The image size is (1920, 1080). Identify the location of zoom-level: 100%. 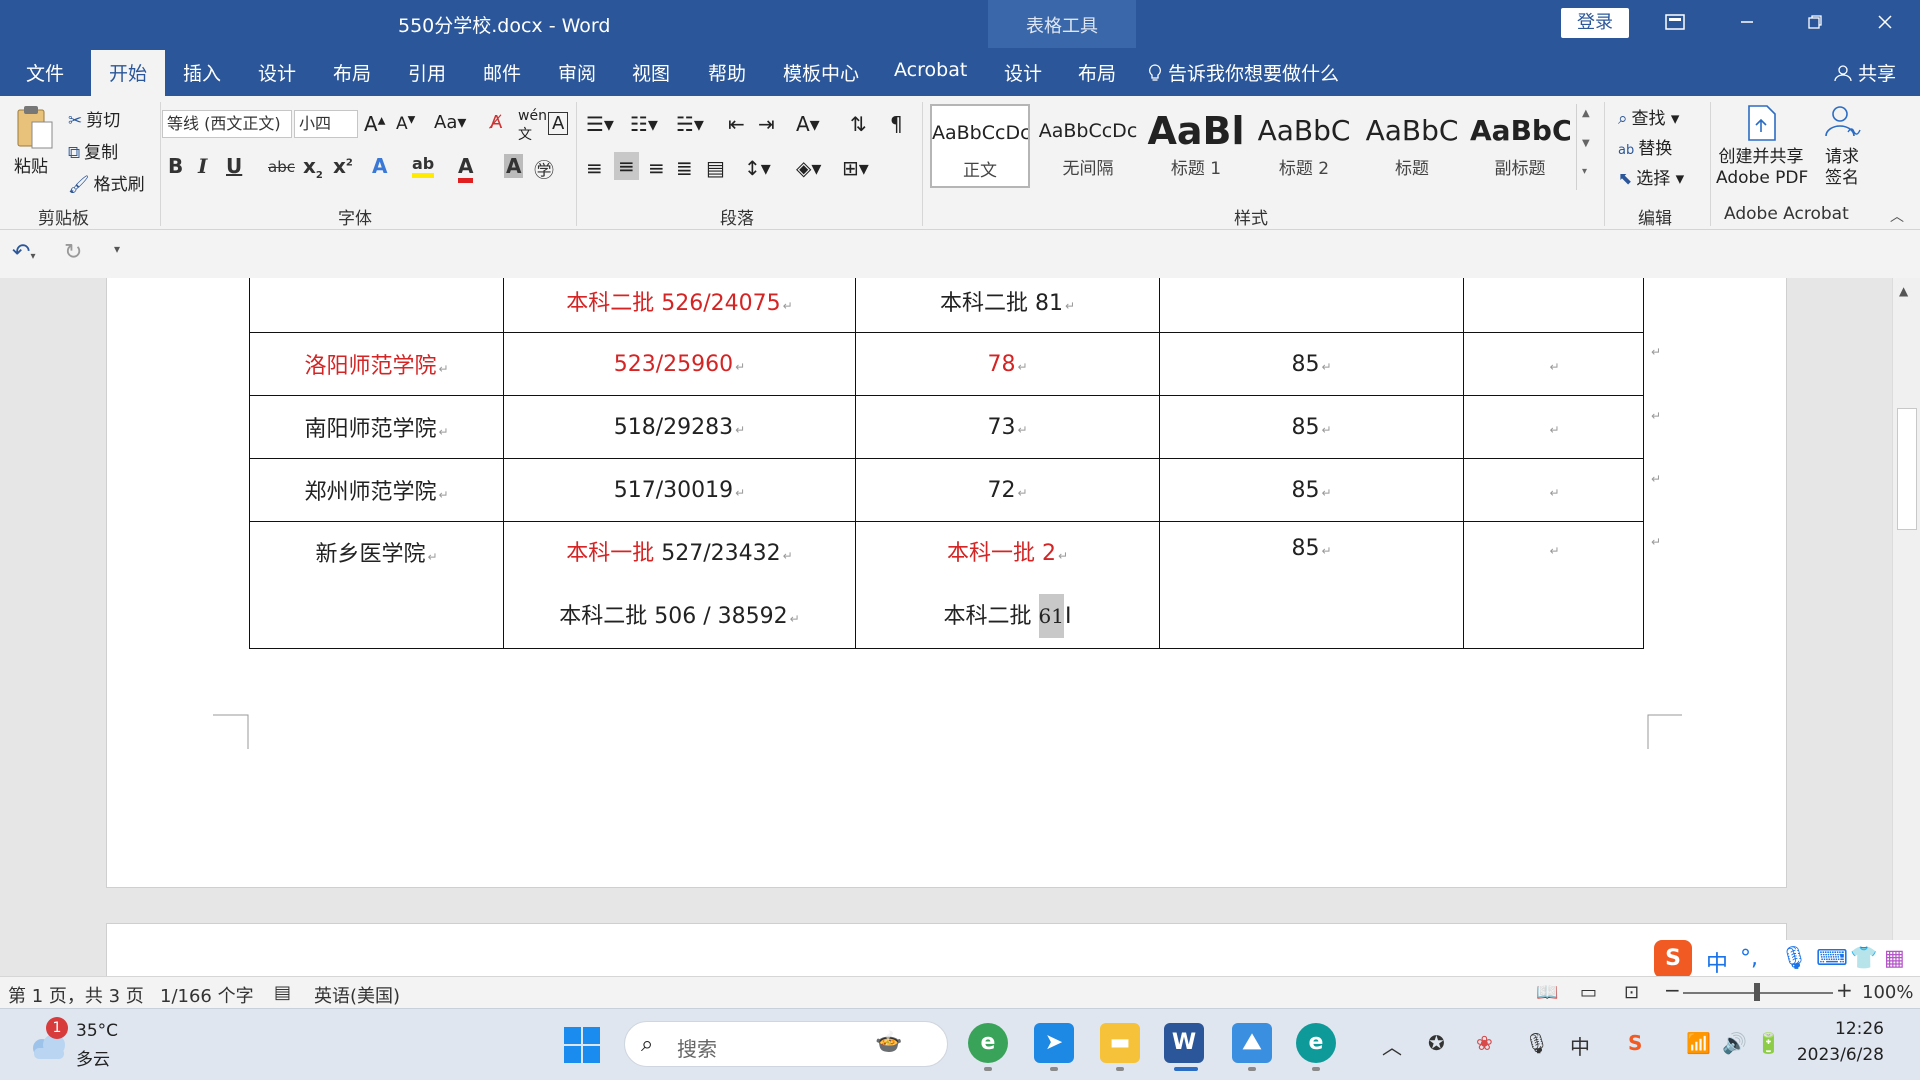
(1887, 992).